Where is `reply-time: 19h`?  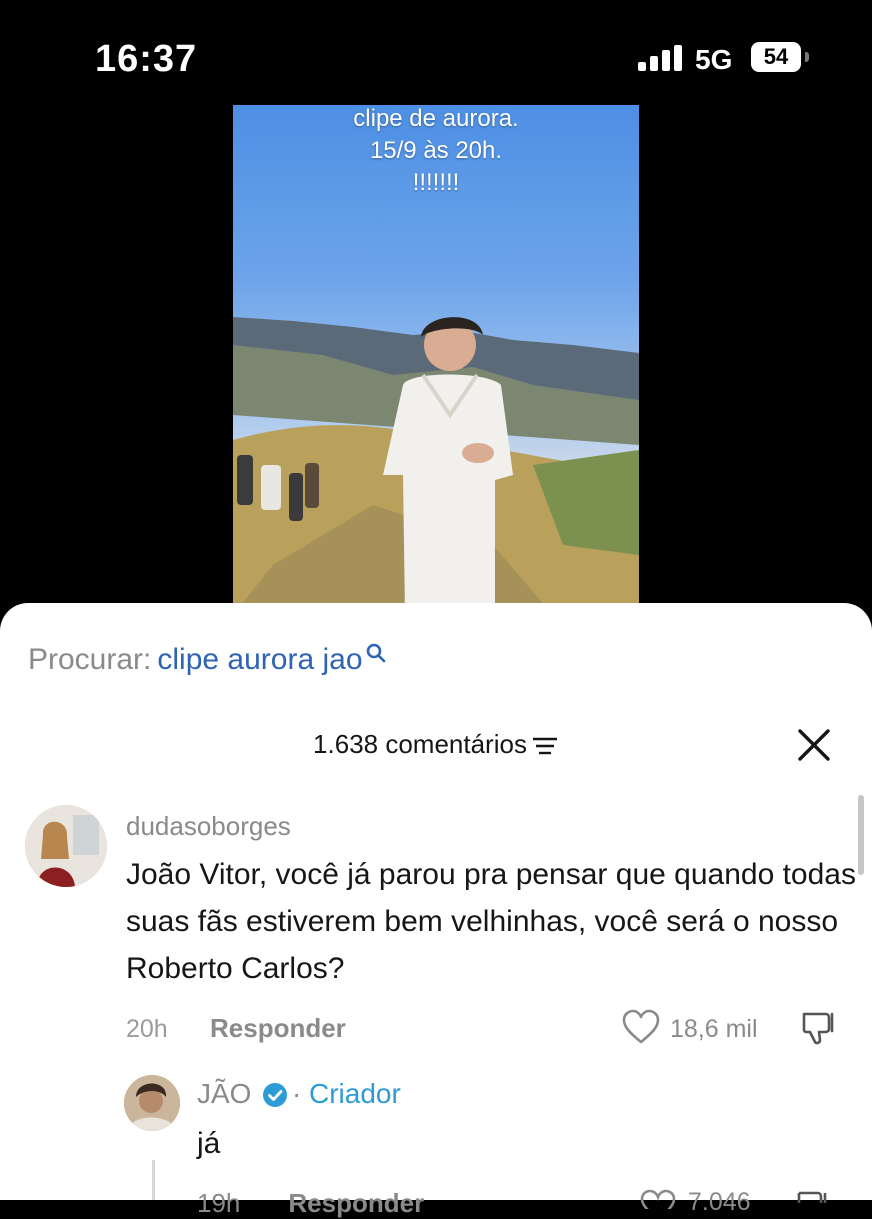
reply-time: 19h is located at coordinates (219, 1203).